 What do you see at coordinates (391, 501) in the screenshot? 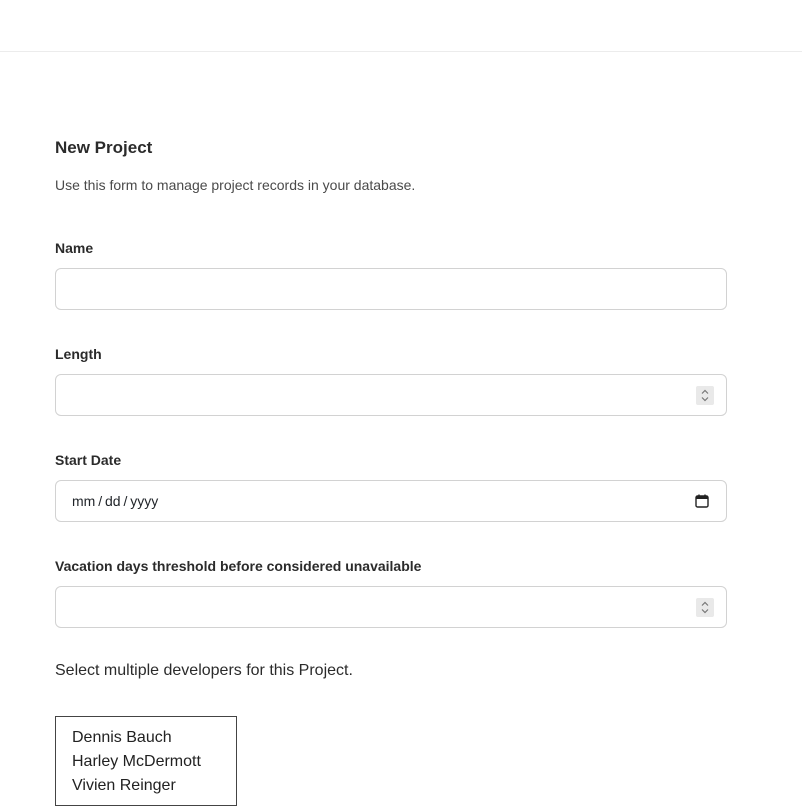
I see `start-date-input: mm / dd / yyyy` at bounding box center [391, 501].